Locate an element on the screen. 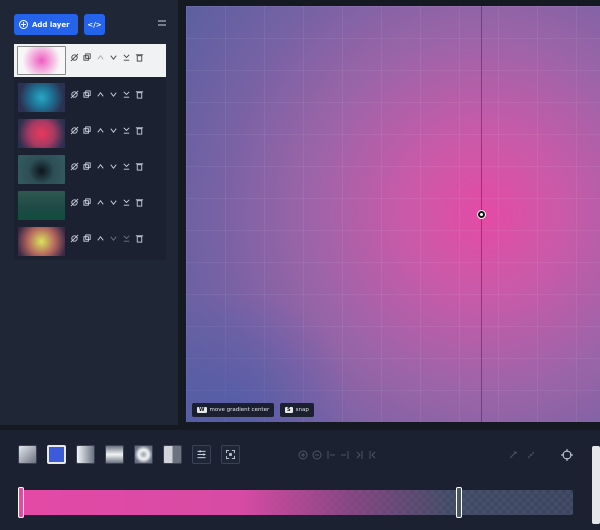 The height and width of the screenshot is (530, 600). remove-stop-icon is located at coordinates (317, 455).